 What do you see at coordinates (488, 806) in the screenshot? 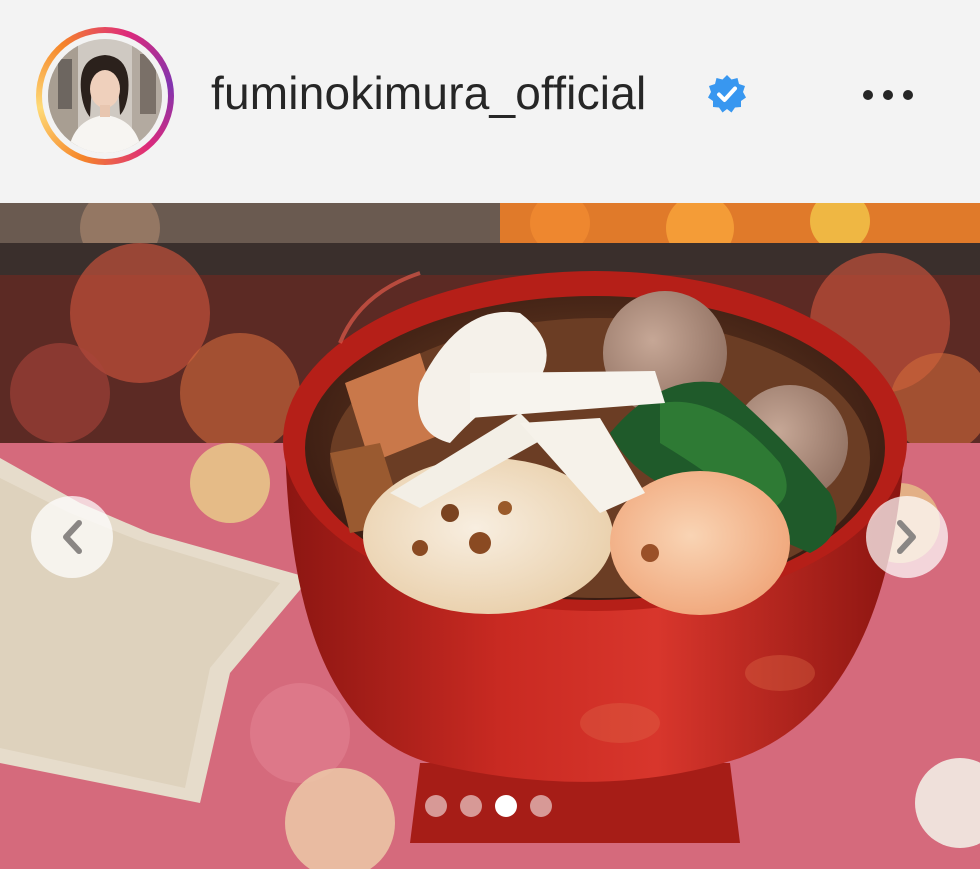
I see `carousel-indicator` at bounding box center [488, 806].